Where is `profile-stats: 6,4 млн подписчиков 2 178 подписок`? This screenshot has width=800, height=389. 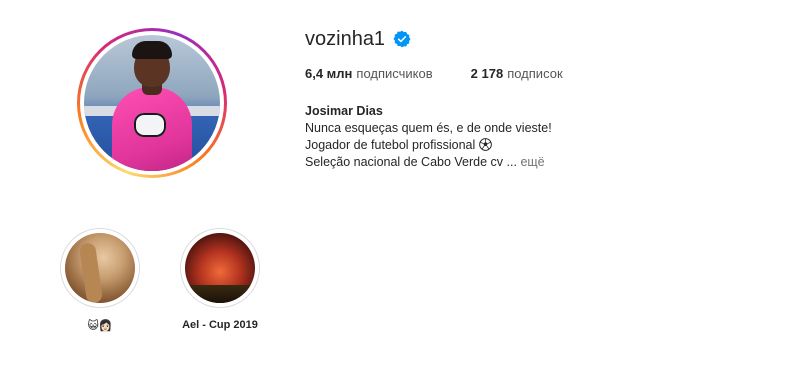
profile-stats: 6,4 млн подписчиков 2 178 подписок is located at coordinates (434, 73).